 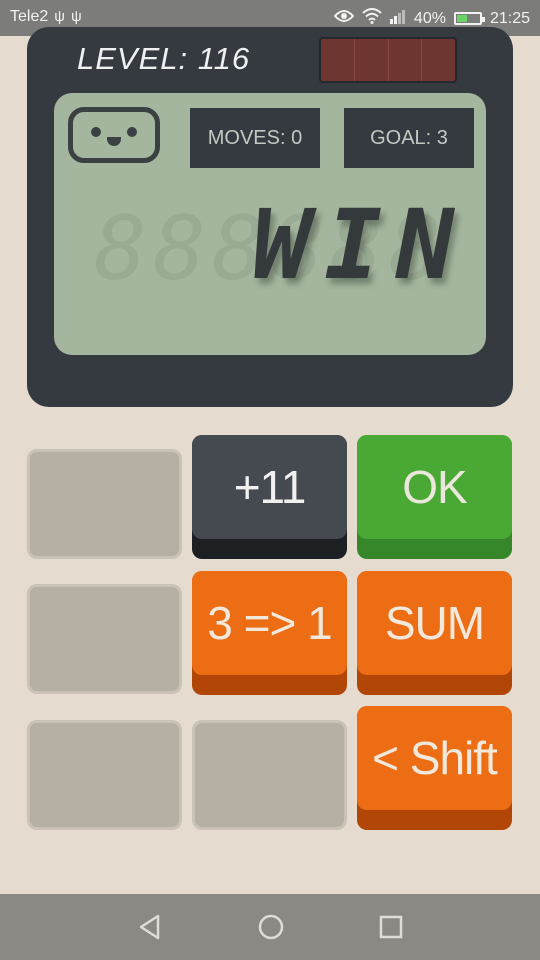 I want to click on moves-counter: MOVES: 0, so click(x=255, y=138).